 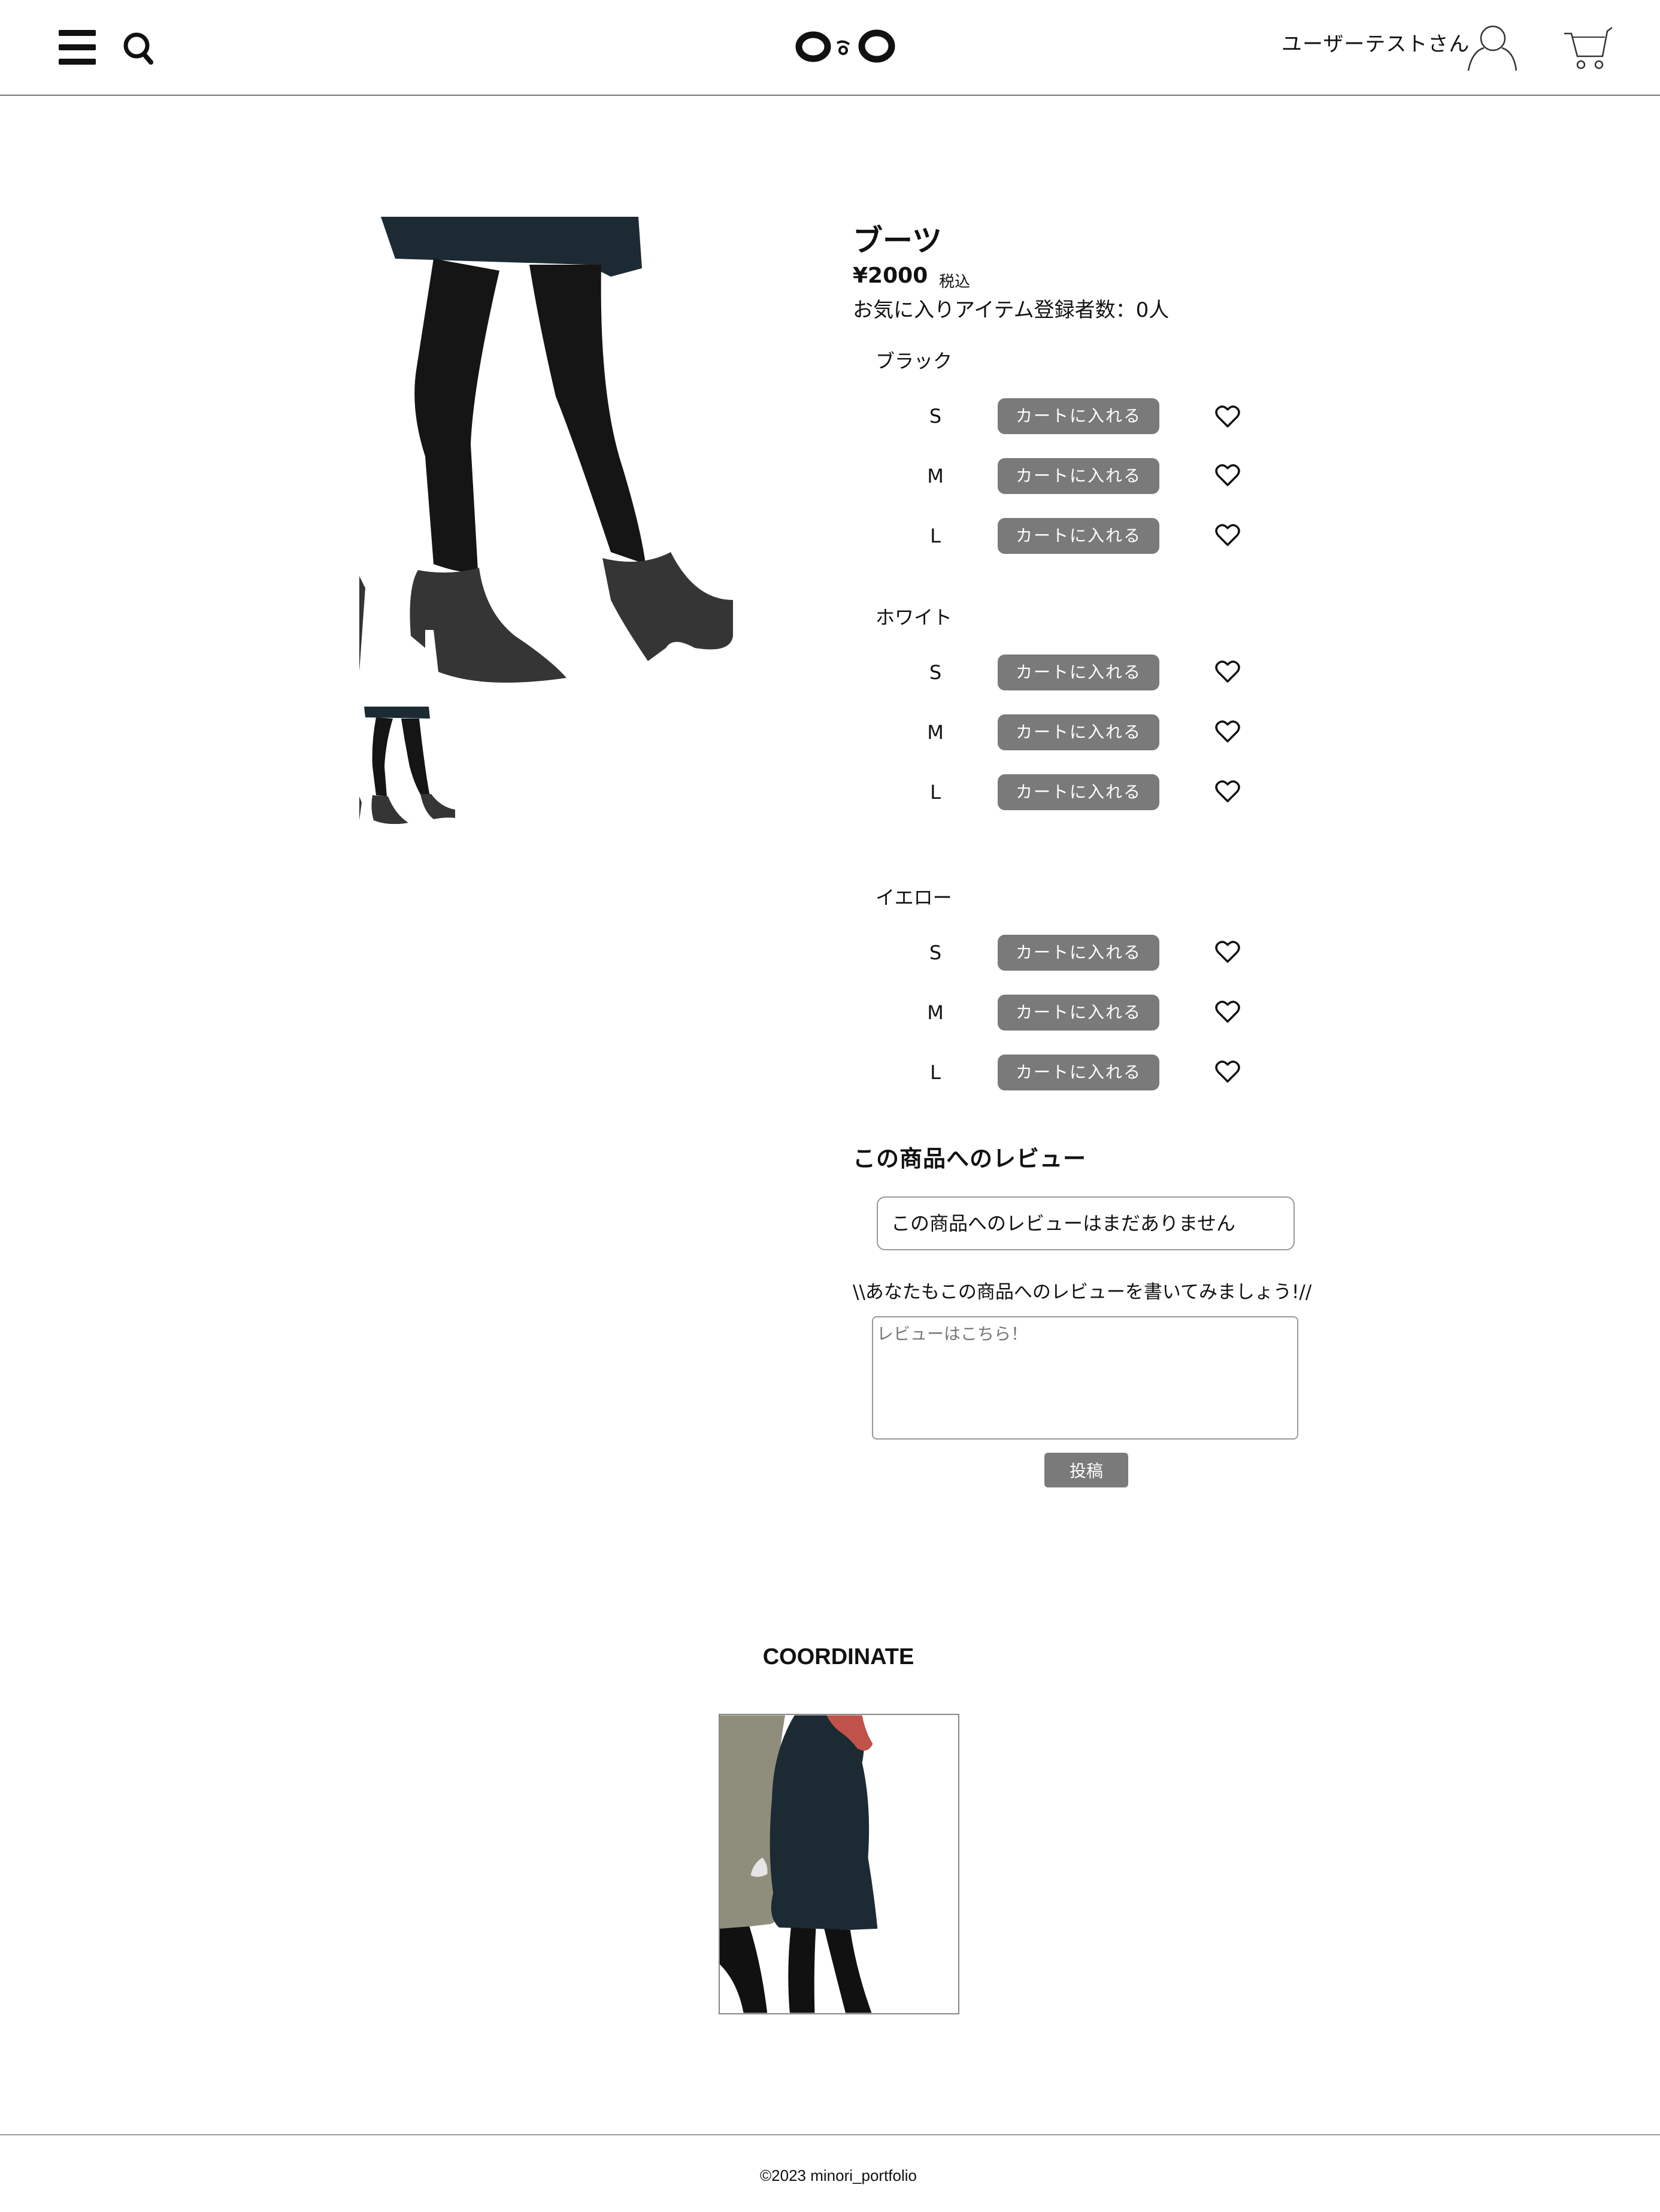 What do you see at coordinates (898, 240) in the screenshot?
I see `product-title: ブーツ` at bounding box center [898, 240].